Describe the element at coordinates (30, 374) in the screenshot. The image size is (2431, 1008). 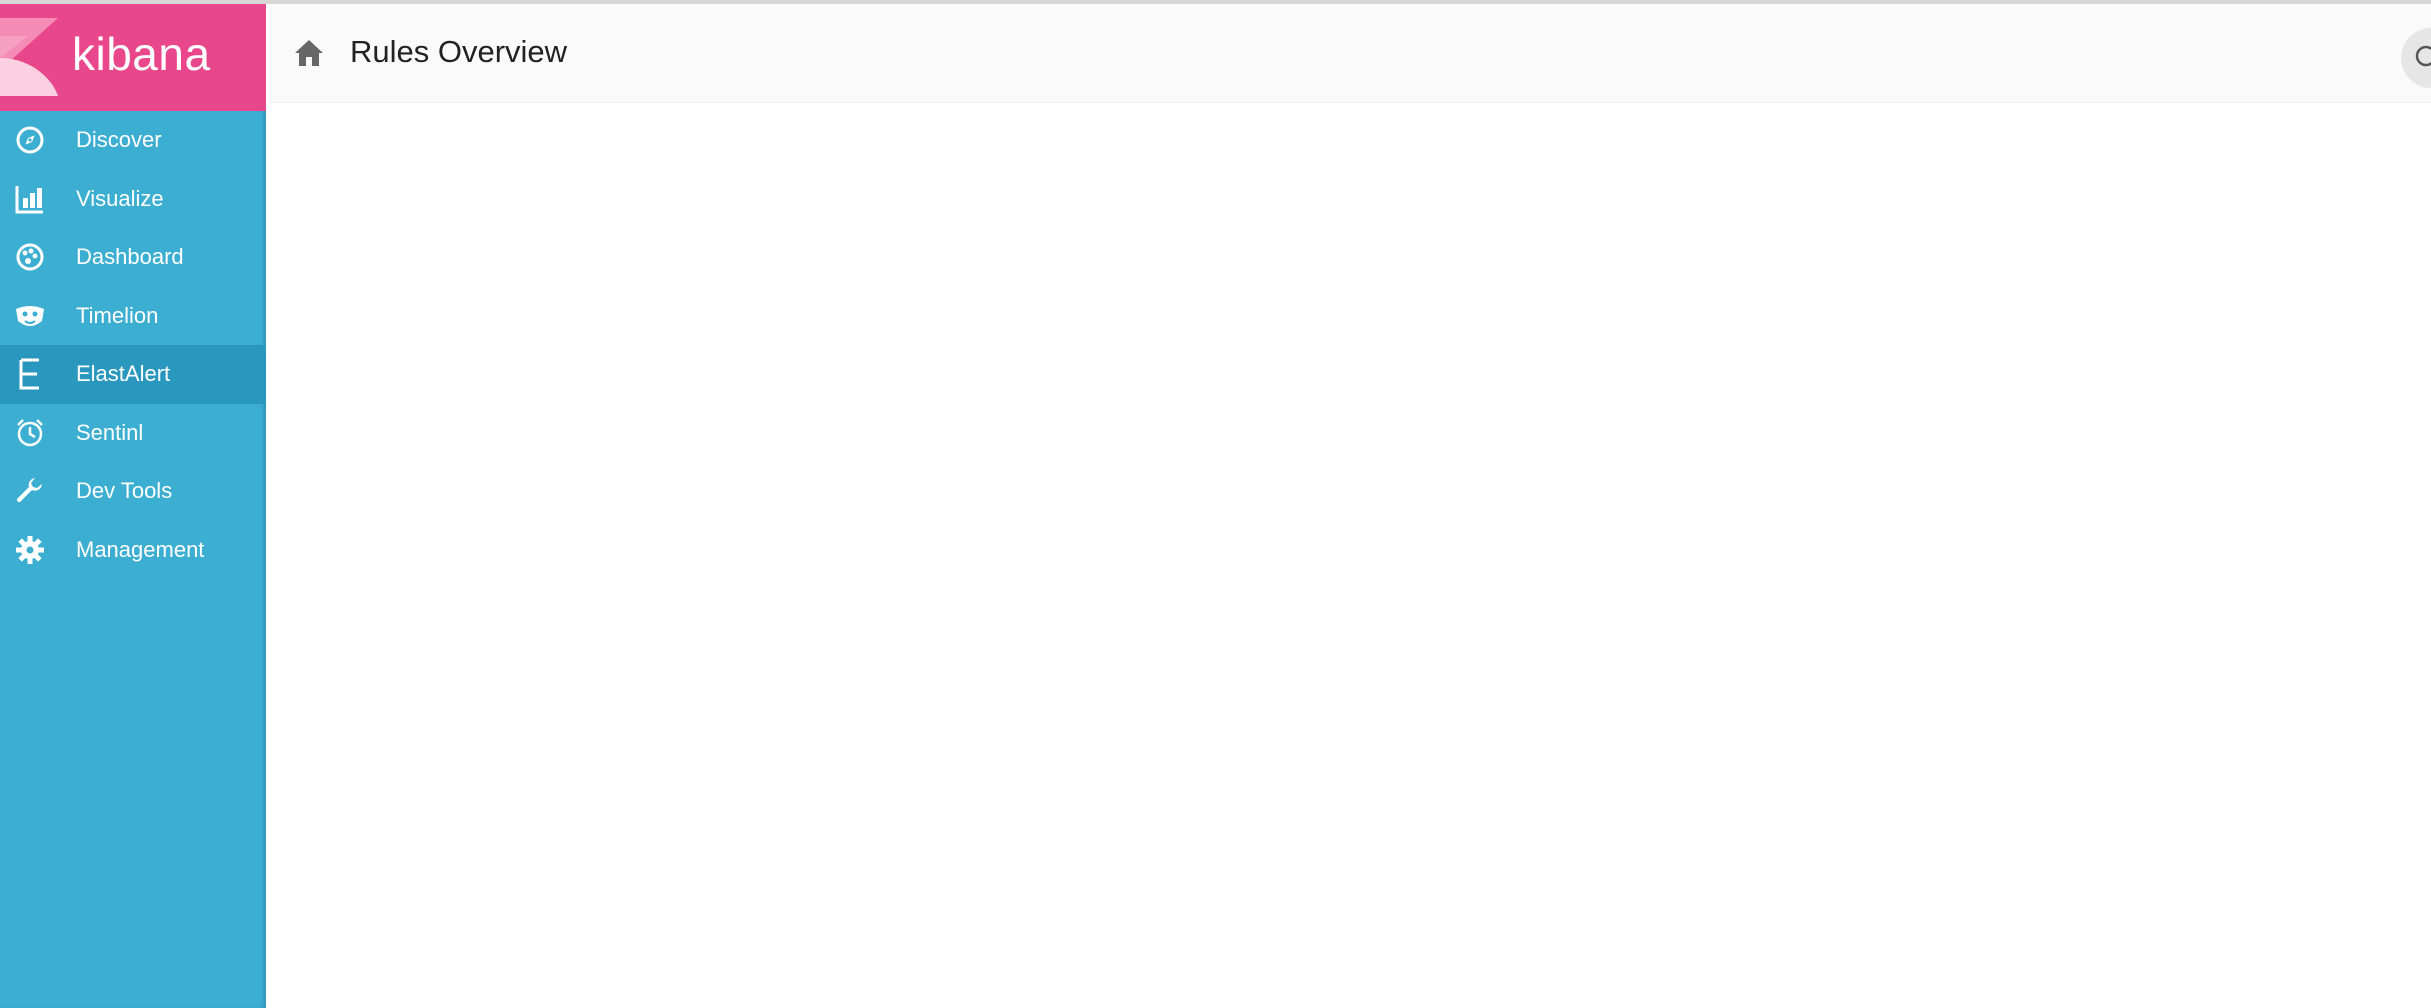
I see `letter-e-icon` at that location.